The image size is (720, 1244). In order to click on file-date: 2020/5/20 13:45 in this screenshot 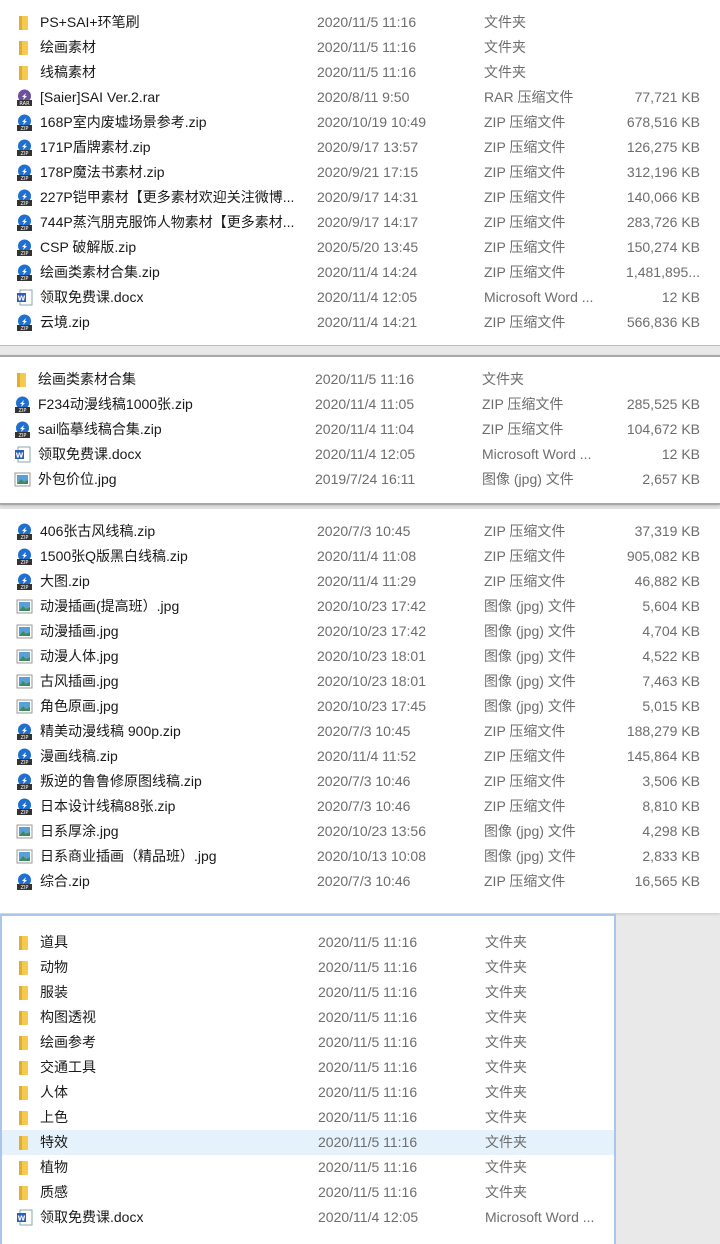, I will do `click(368, 247)`.